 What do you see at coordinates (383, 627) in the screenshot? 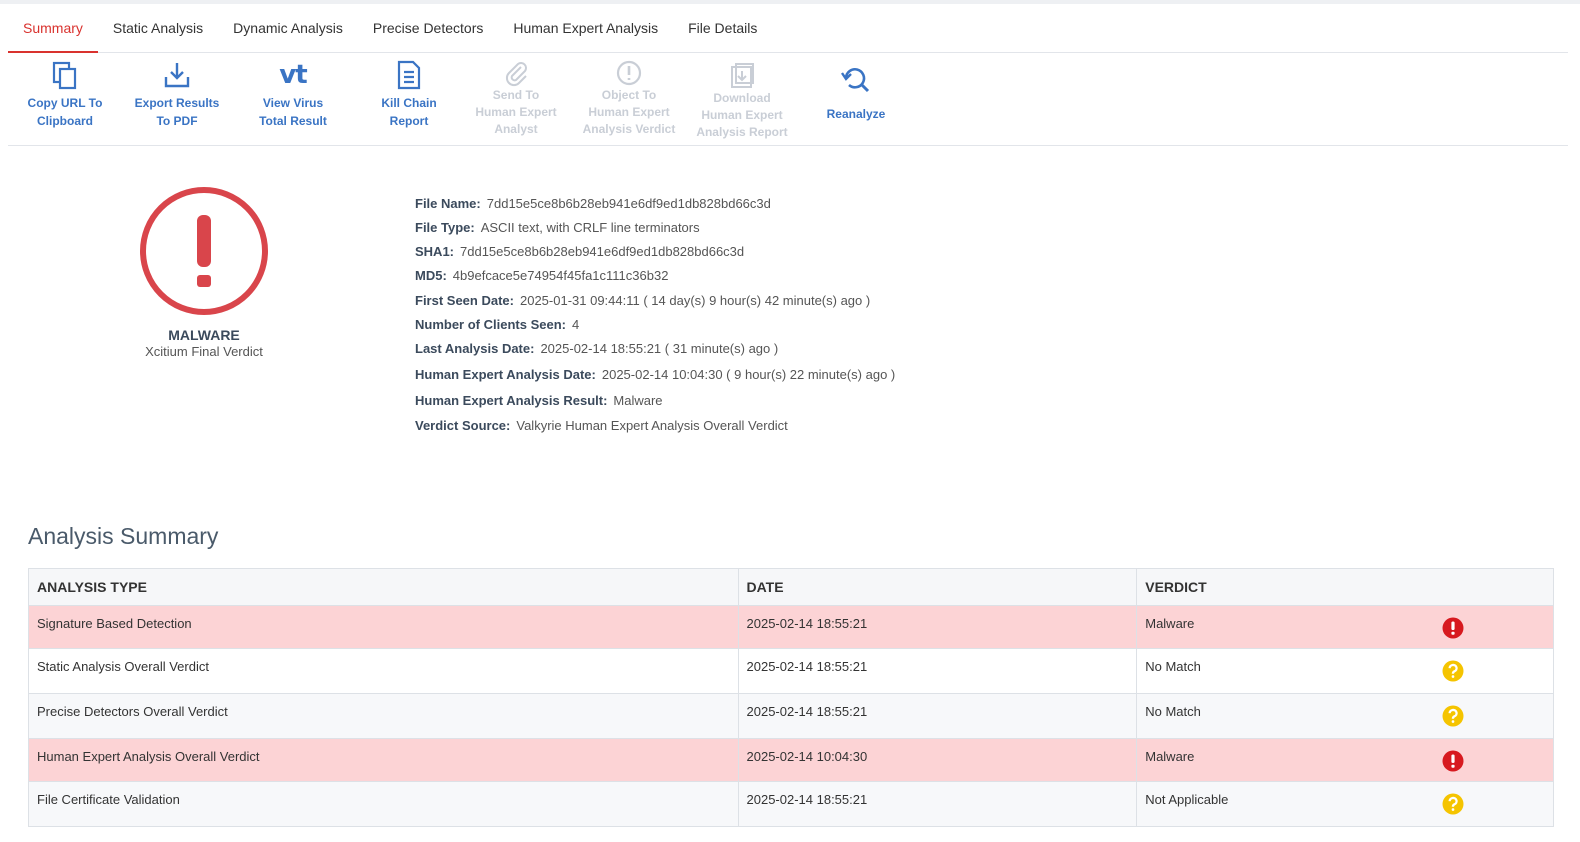
I see `cell-analysis-type: Signature Based Detection` at bounding box center [383, 627].